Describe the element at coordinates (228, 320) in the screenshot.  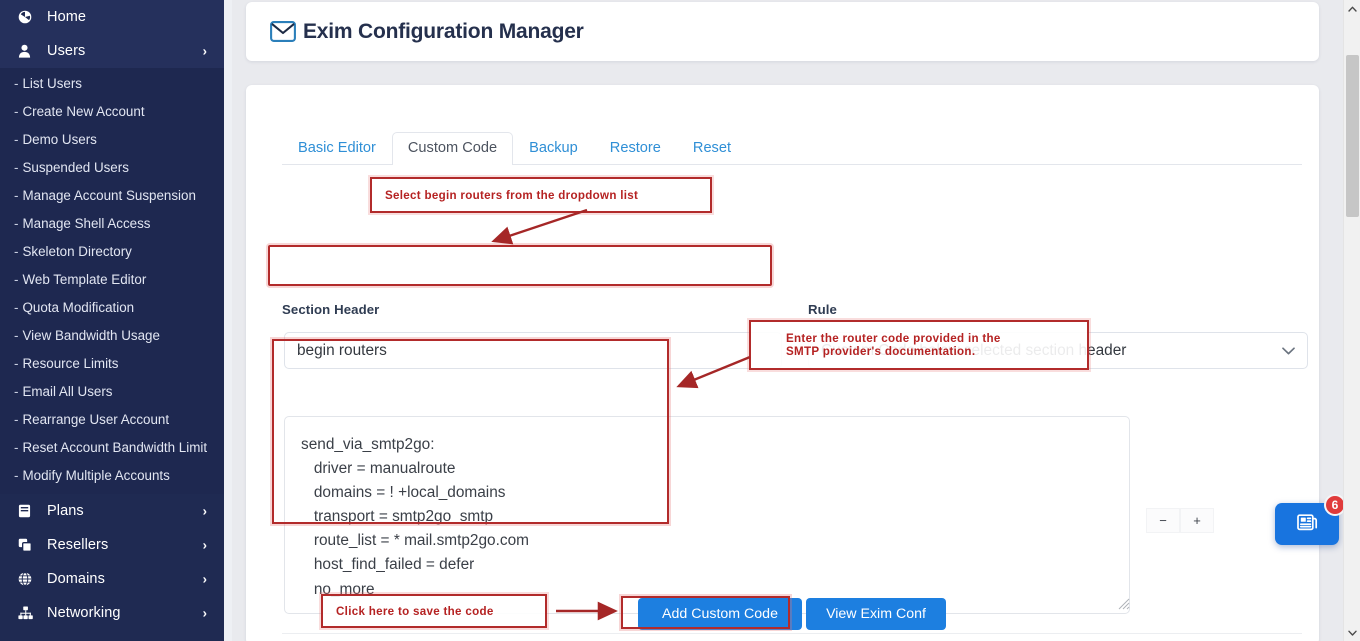
I see `sidebar-divider` at that location.